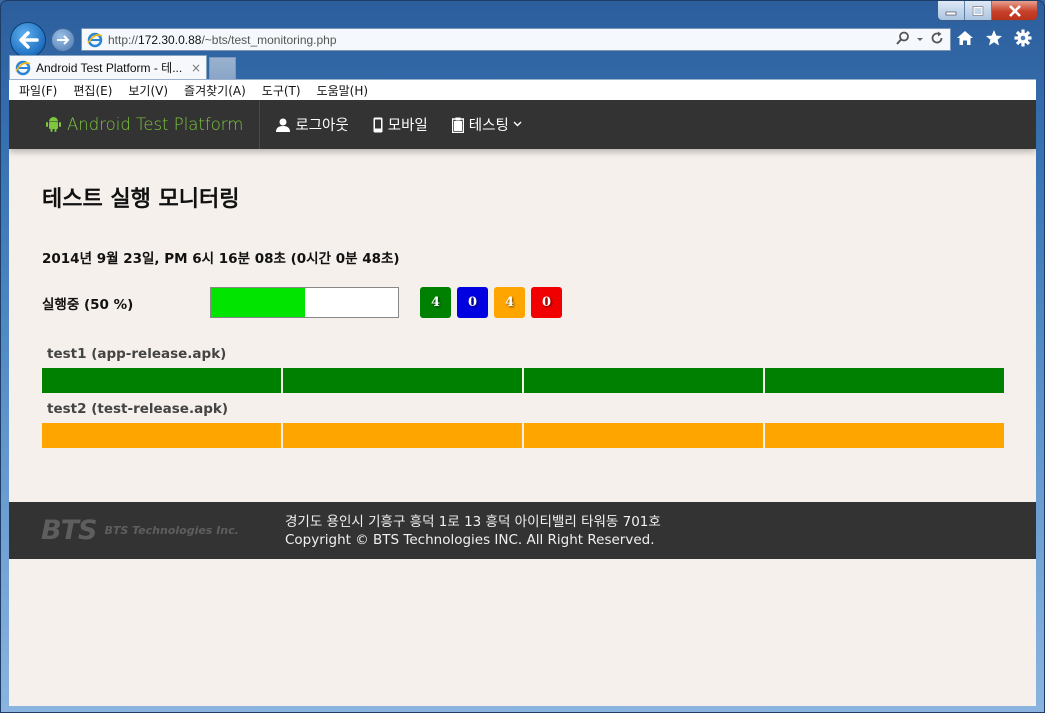 The width and height of the screenshot is (1045, 713). What do you see at coordinates (141, 199) in the screenshot?
I see `page-title: 테스트 실행 모니터링` at bounding box center [141, 199].